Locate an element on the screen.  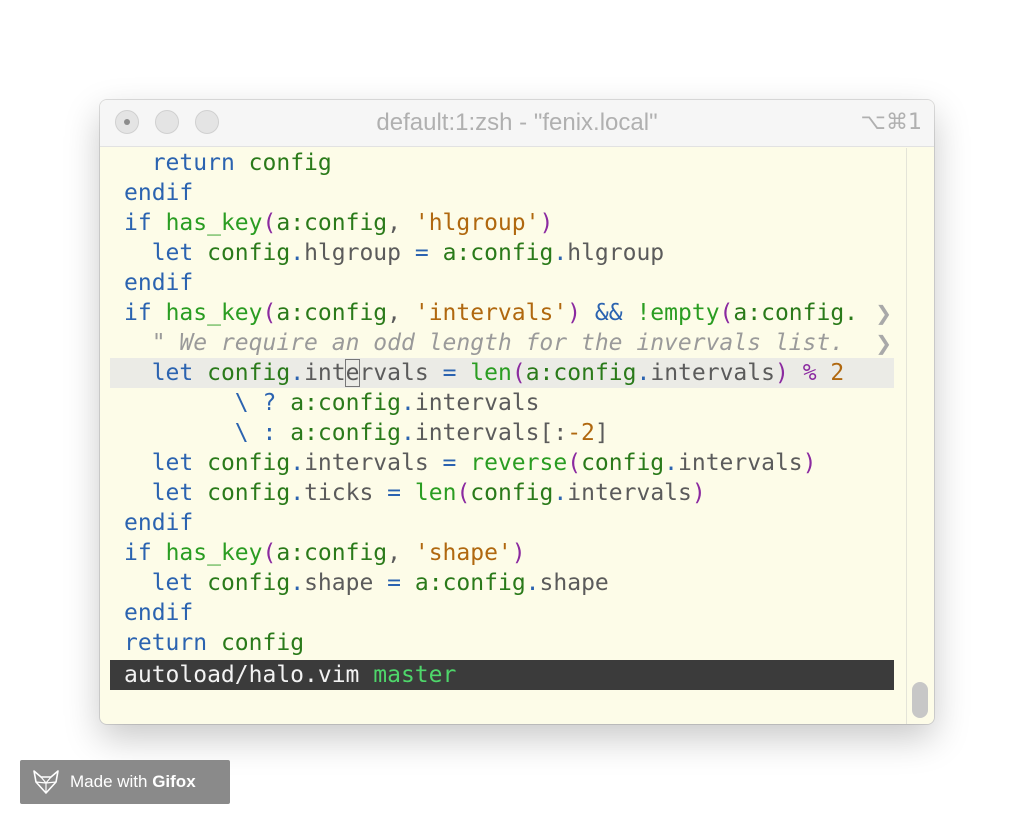
continuation: \ is located at coordinates (241, 433).